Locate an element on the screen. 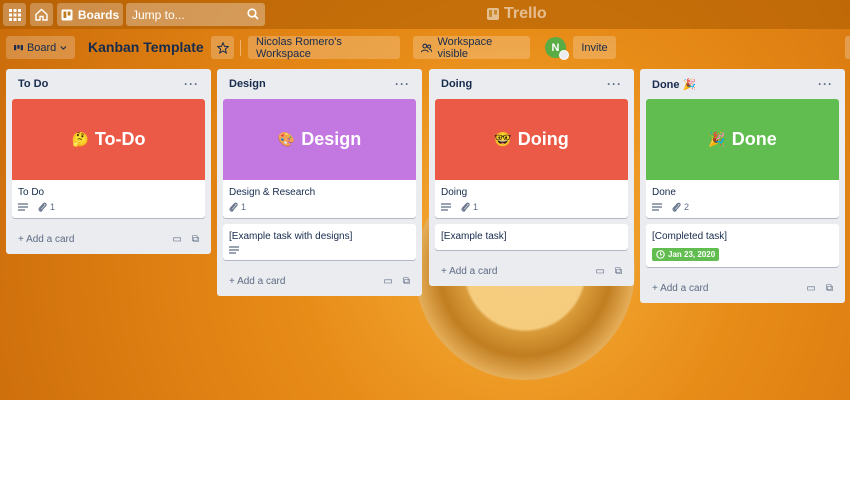 Image resolution: width=850 pixels, height=500 pixels. card-completed-task: [Completed task] Jan 23, 2020 is located at coordinates (742, 245).